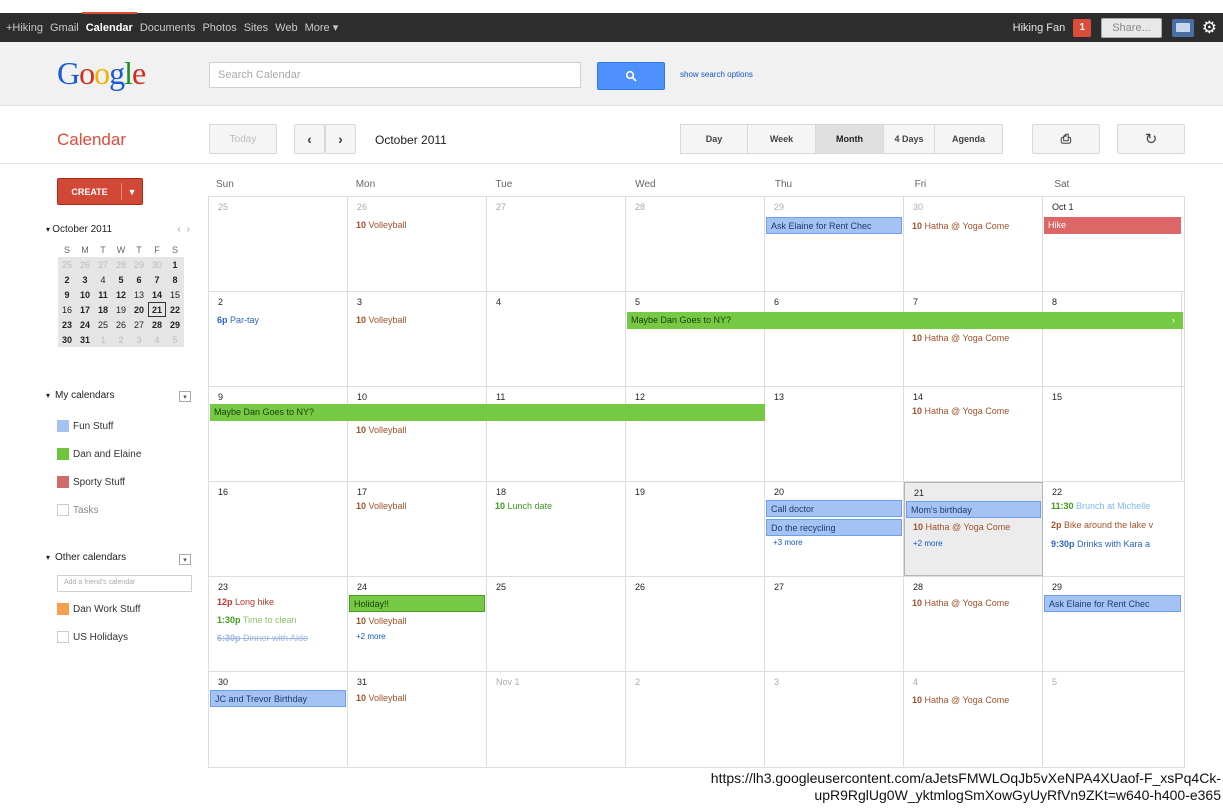  I want to click on my-calendars-menu-icon: ▾, so click(185, 396).